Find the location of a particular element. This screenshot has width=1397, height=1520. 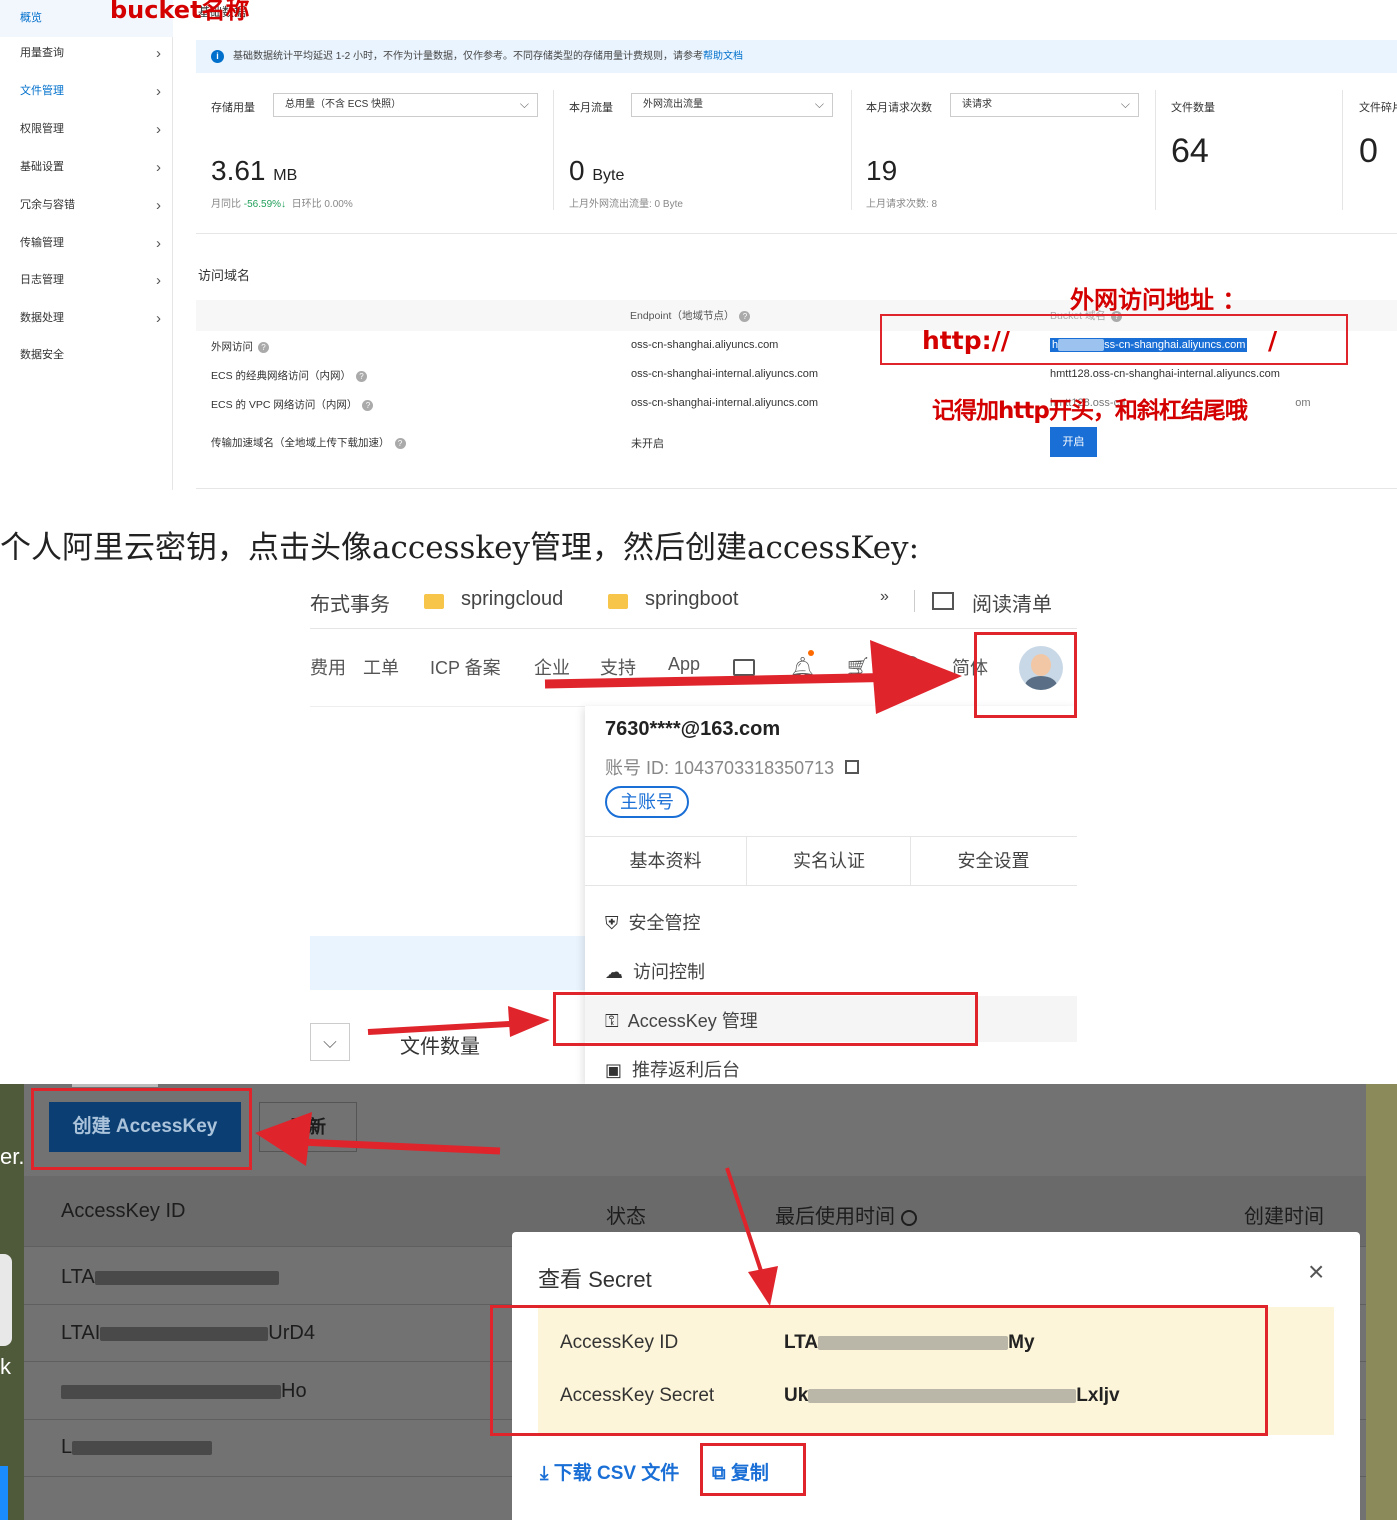

stat-label: 存储用量 is located at coordinates (233, 108).